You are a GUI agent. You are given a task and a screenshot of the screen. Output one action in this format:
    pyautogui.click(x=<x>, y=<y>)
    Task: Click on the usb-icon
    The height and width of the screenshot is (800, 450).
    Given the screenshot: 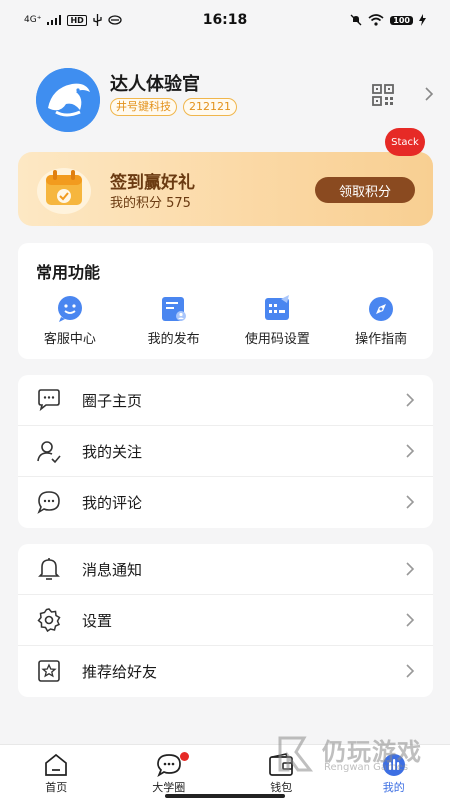 What is the action you would take?
    pyautogui.click(x=97, y=20)
    